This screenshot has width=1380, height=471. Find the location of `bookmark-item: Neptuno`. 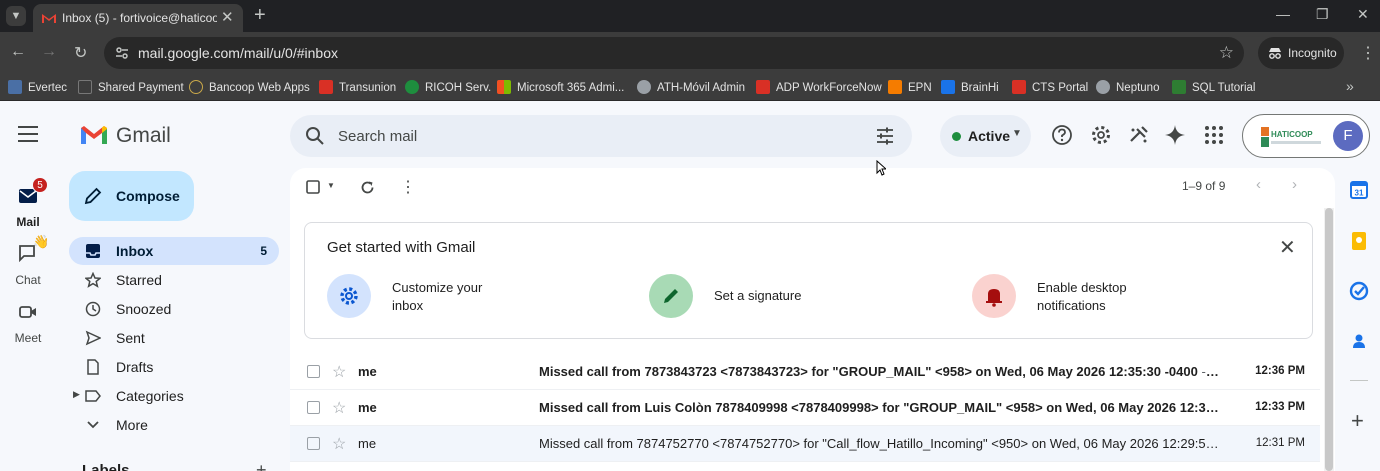

bookmark-item: Neptuno is located at coordinates (1127, 87).